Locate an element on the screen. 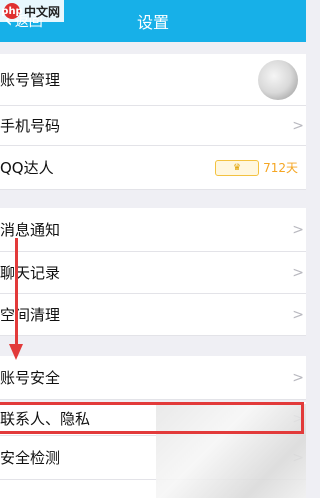  avatar is located at coordinates (278, 80).